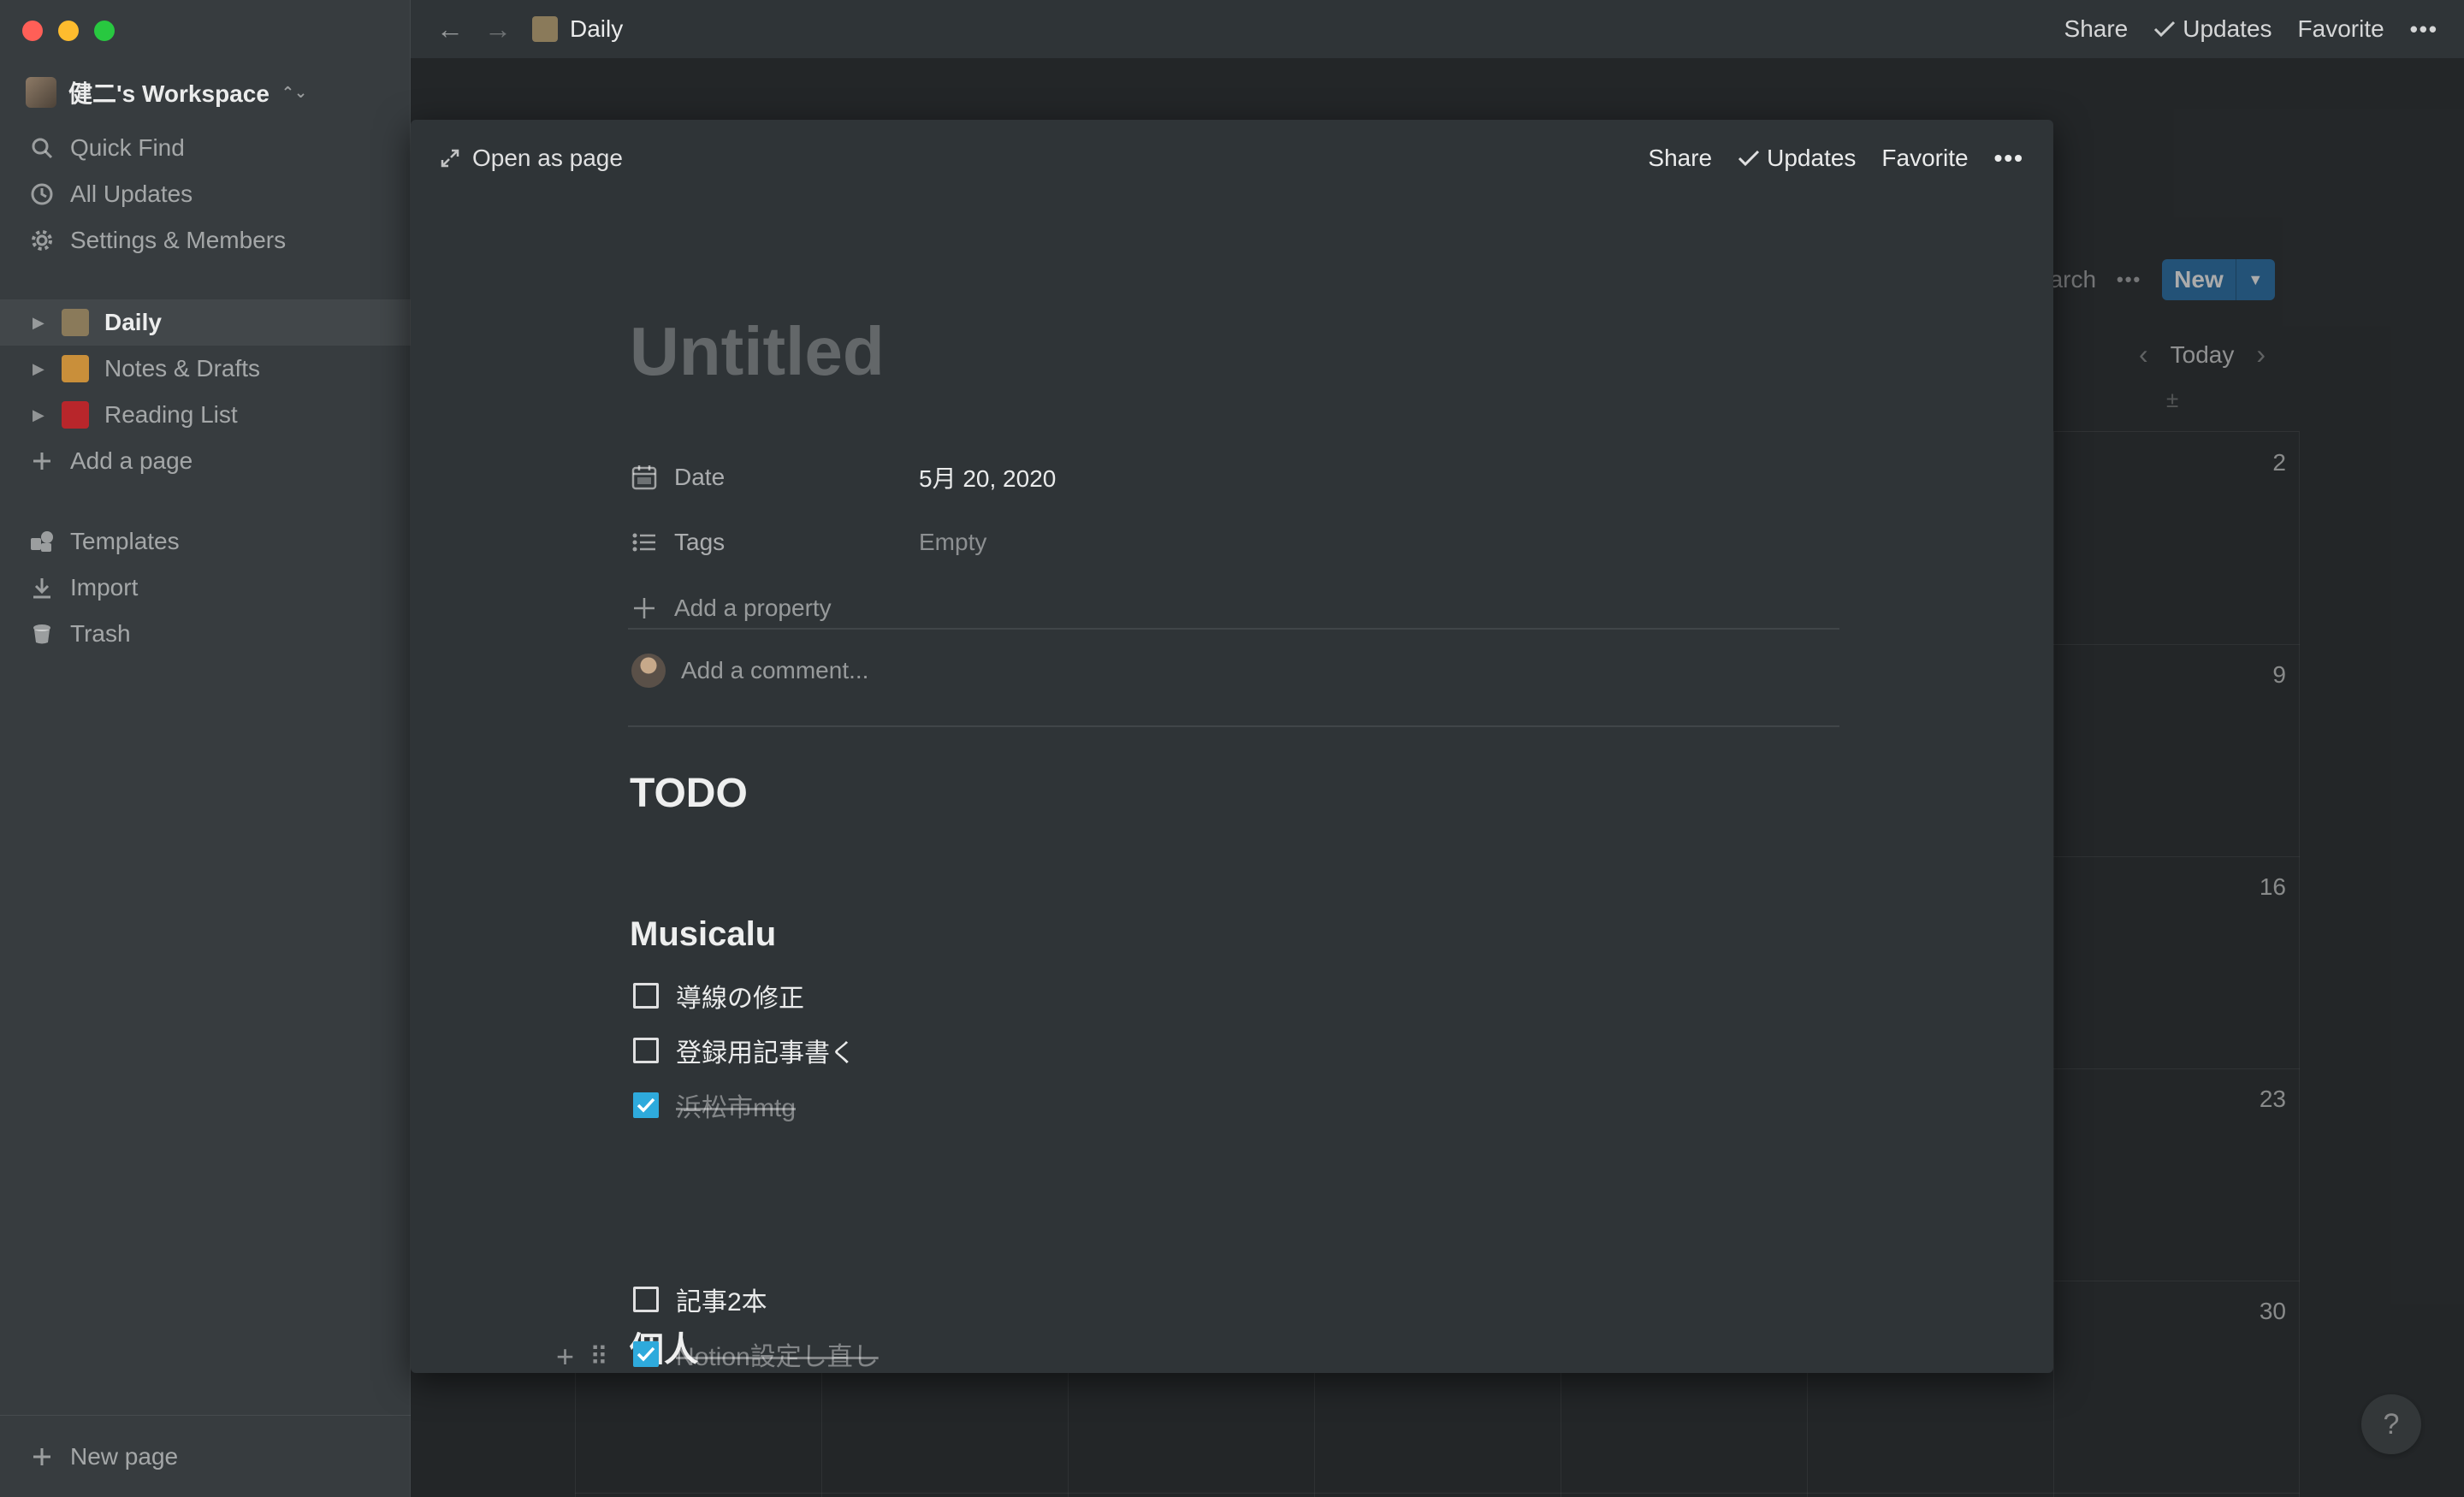 The image size is (2464, 1497). What do you see at coordinates (736, 1105) in the screenshot?
I see `todo-text: 浜松市mtg` at bounding box center [736, 1105].